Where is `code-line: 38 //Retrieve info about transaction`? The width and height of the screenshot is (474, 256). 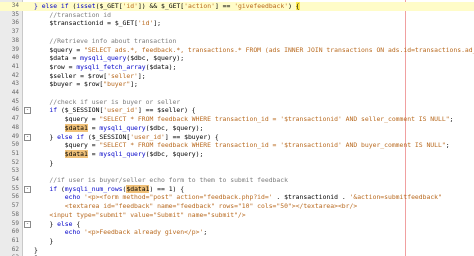
code-line: 38 //Retrieve info about transaction is located at coordinates (237, 41).